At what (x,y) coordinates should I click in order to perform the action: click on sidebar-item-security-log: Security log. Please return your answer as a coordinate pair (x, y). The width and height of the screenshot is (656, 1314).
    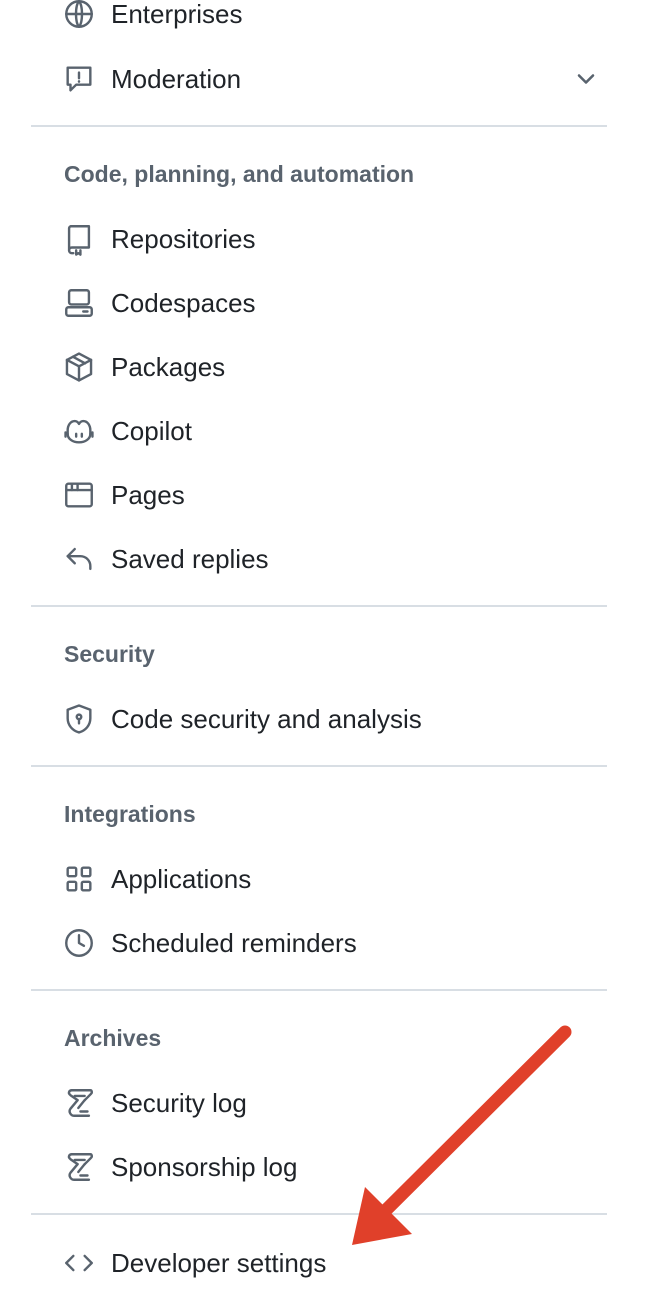
    Looking at the image, I should click on (330, 1103).